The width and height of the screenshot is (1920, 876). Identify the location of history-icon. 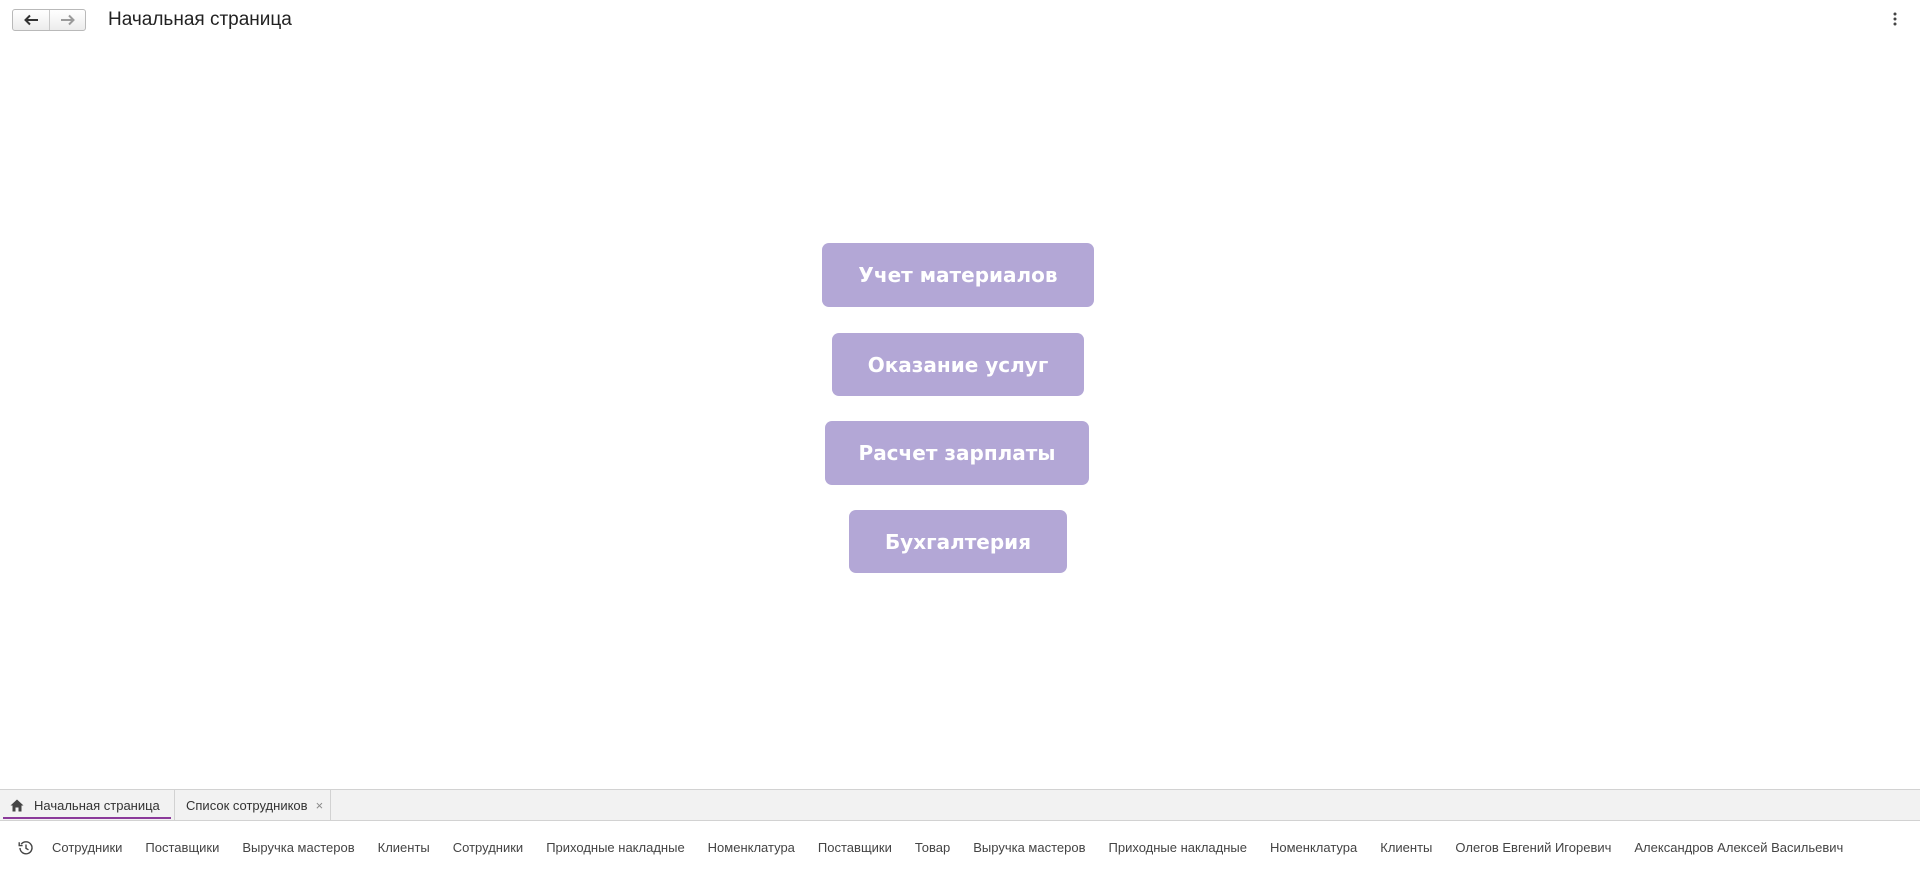
(26, 848).